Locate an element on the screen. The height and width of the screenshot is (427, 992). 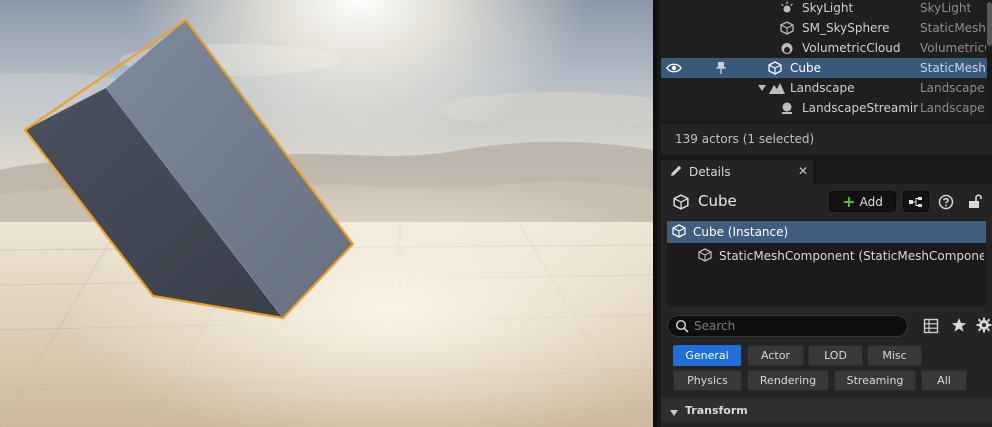
add-component-button: + Add is located at coordinates (862, 201).